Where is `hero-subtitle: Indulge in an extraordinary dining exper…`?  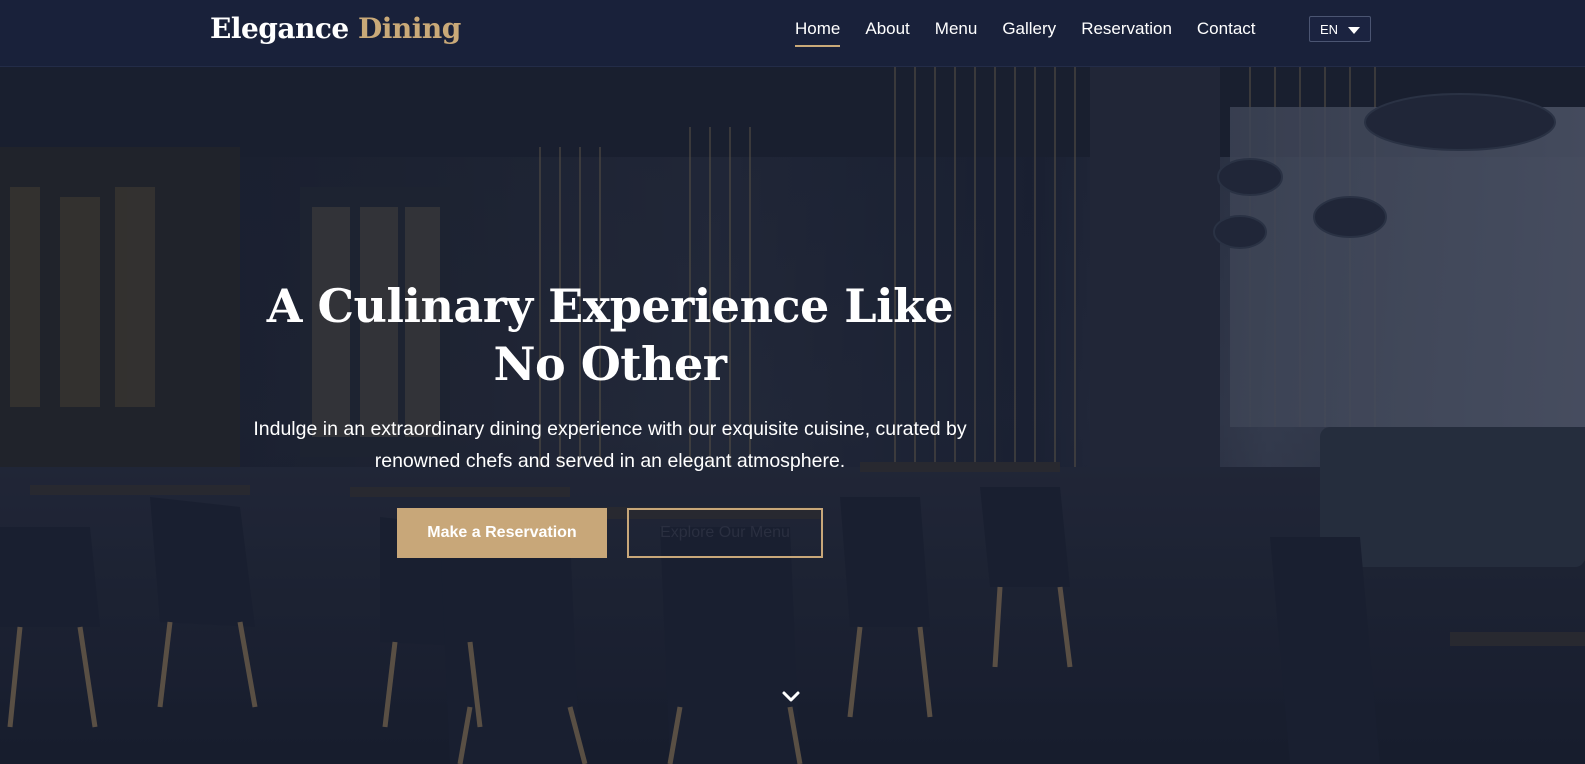 hero-subtitle: Indulge in an extraordinary dining exper… is located at coordinates (610, 445).